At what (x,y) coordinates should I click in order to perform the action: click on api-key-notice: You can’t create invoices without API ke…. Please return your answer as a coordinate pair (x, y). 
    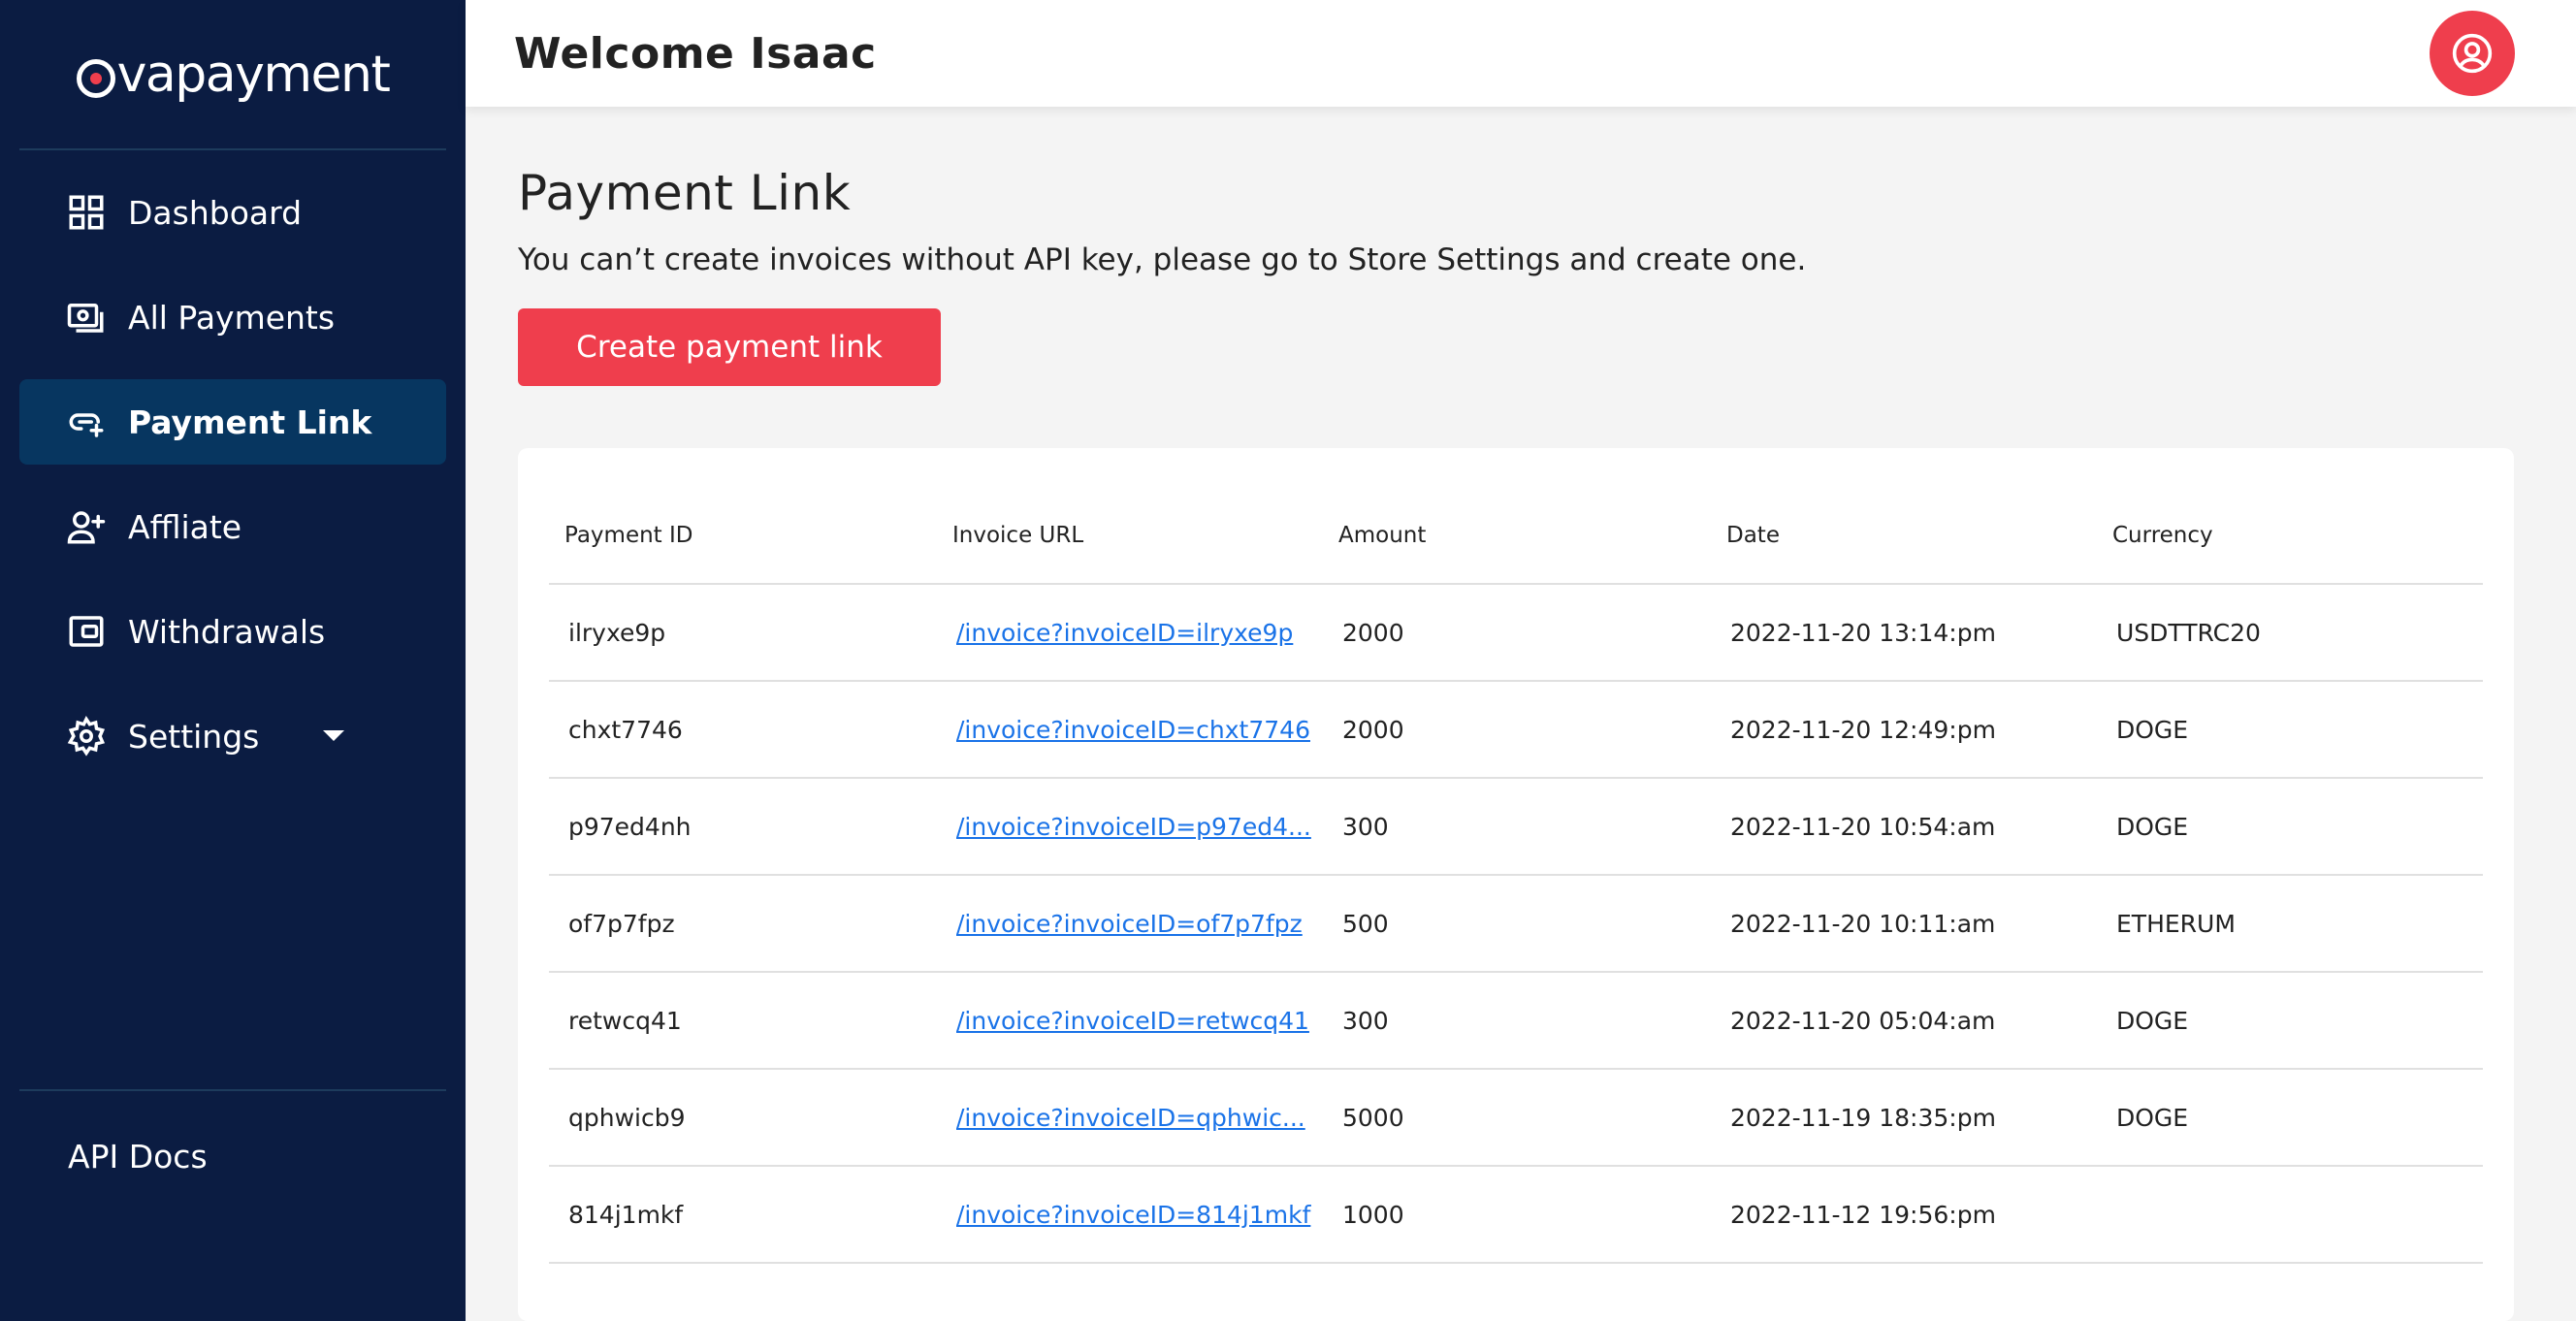
    Looking at the image, I should click on (1162, 259).